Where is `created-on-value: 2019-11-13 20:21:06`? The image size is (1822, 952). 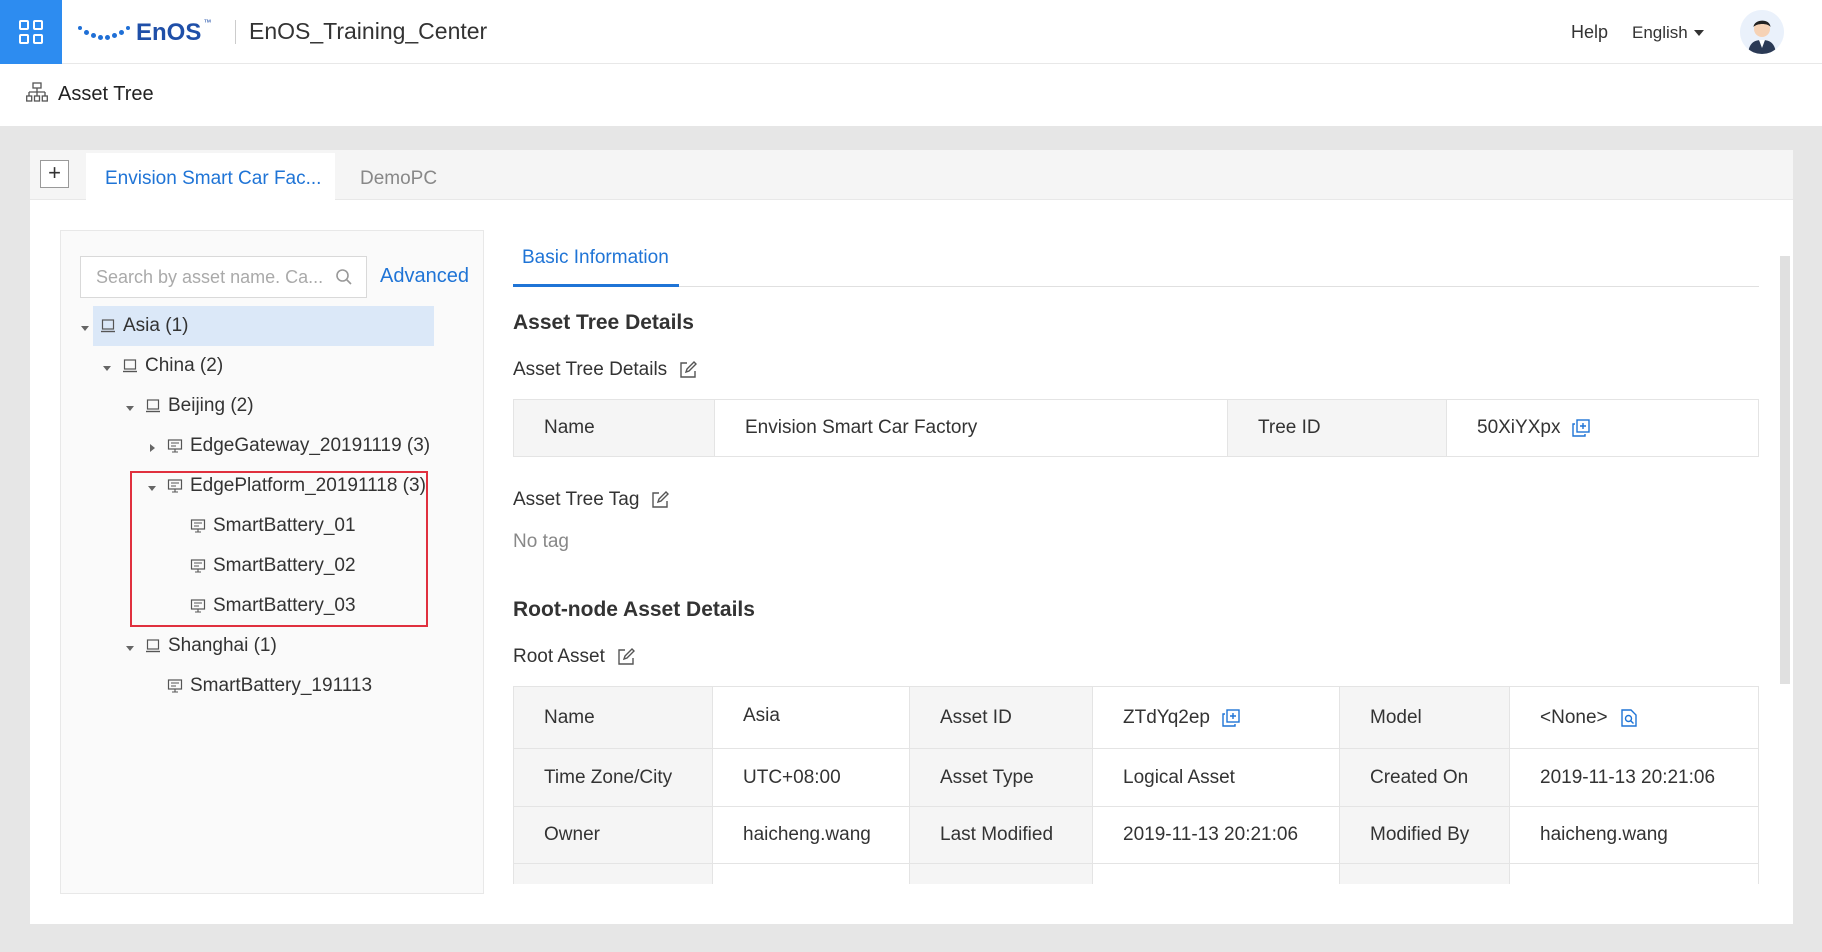
created-on-value: 2019-11-13 20:21:06 is located at coordinates (1628, 777).